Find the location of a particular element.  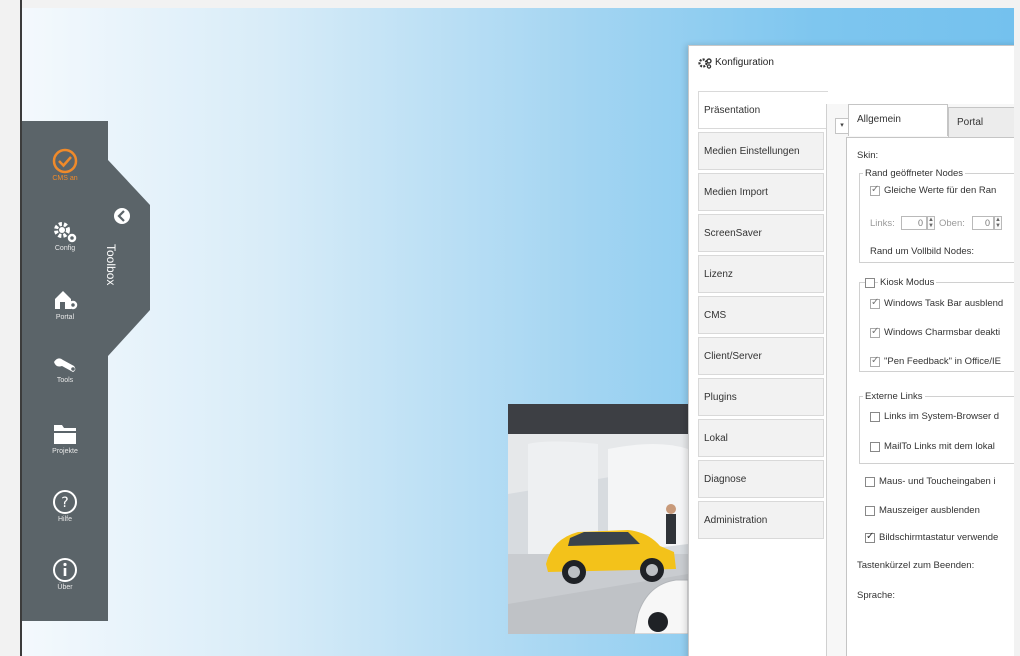

gleiche-werte-checkbox is located at coordinates (875, 190).